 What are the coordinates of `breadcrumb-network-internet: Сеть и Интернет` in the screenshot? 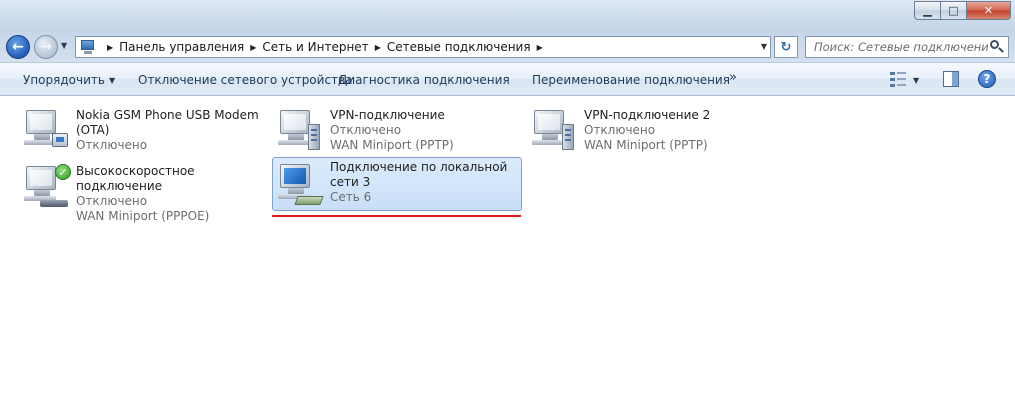 It's located at (315, 47).